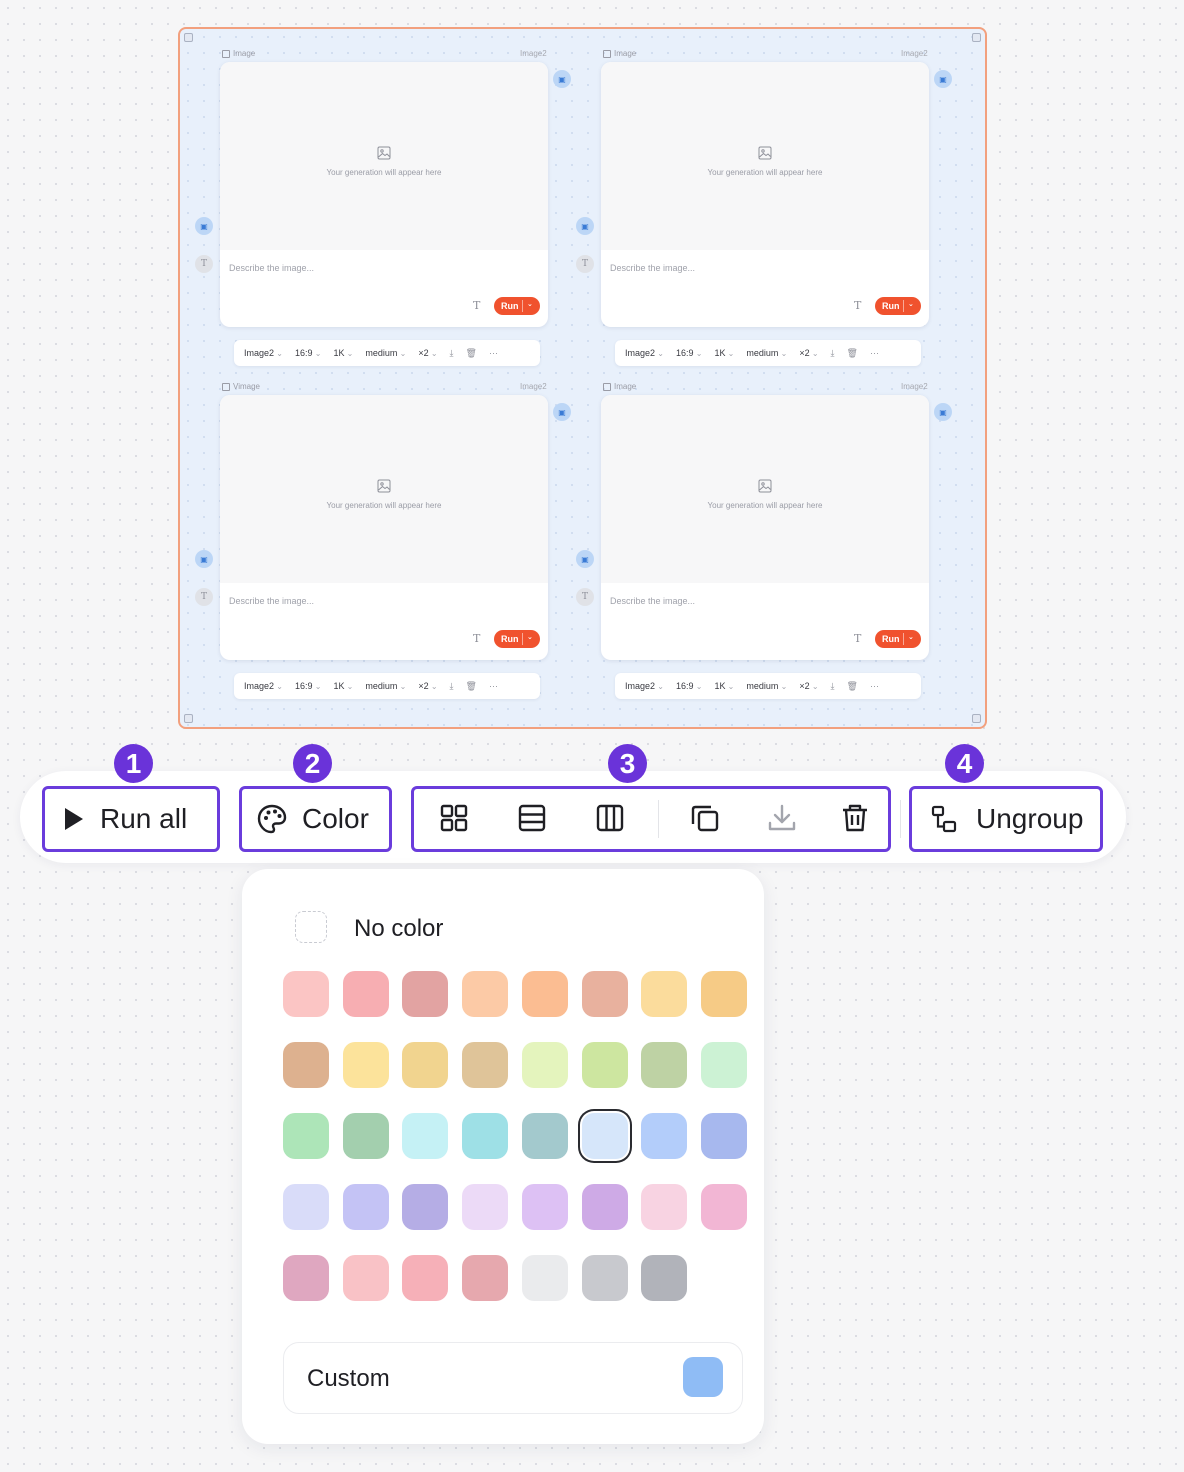 The width and height of the screenshot is (1184, 1472). Describe the element at coordinates (705, 818) in the screenshot. I see `duplicate-icon` at that location.